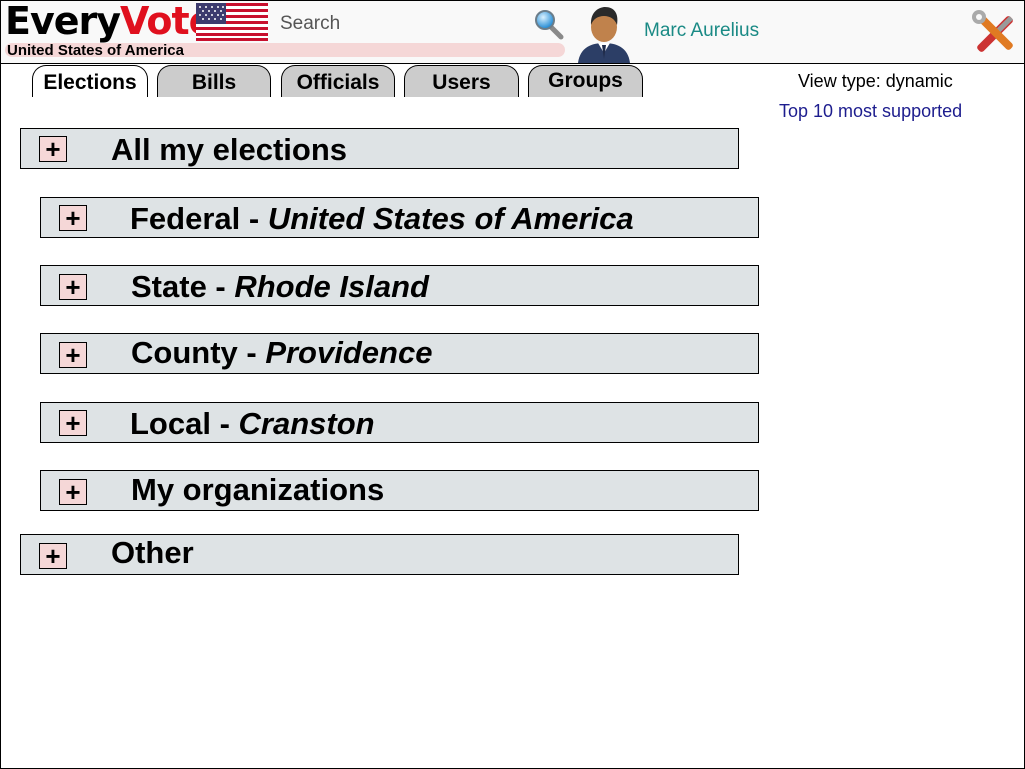 This screenshot has height=769, width=1025. Describe the element at coordinates (252, 423) in the screenshot. I see `section-title: Local - Cranston` at that location.